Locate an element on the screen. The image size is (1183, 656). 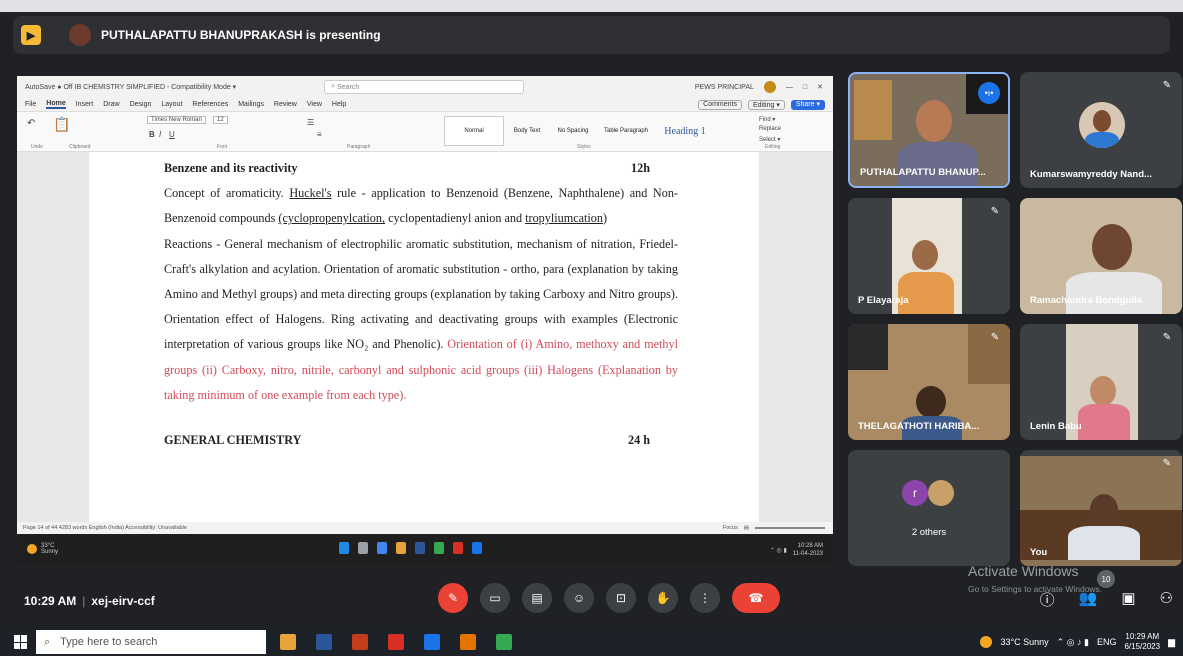
hand-icon: ✋ is located at coordinates (663, 598).